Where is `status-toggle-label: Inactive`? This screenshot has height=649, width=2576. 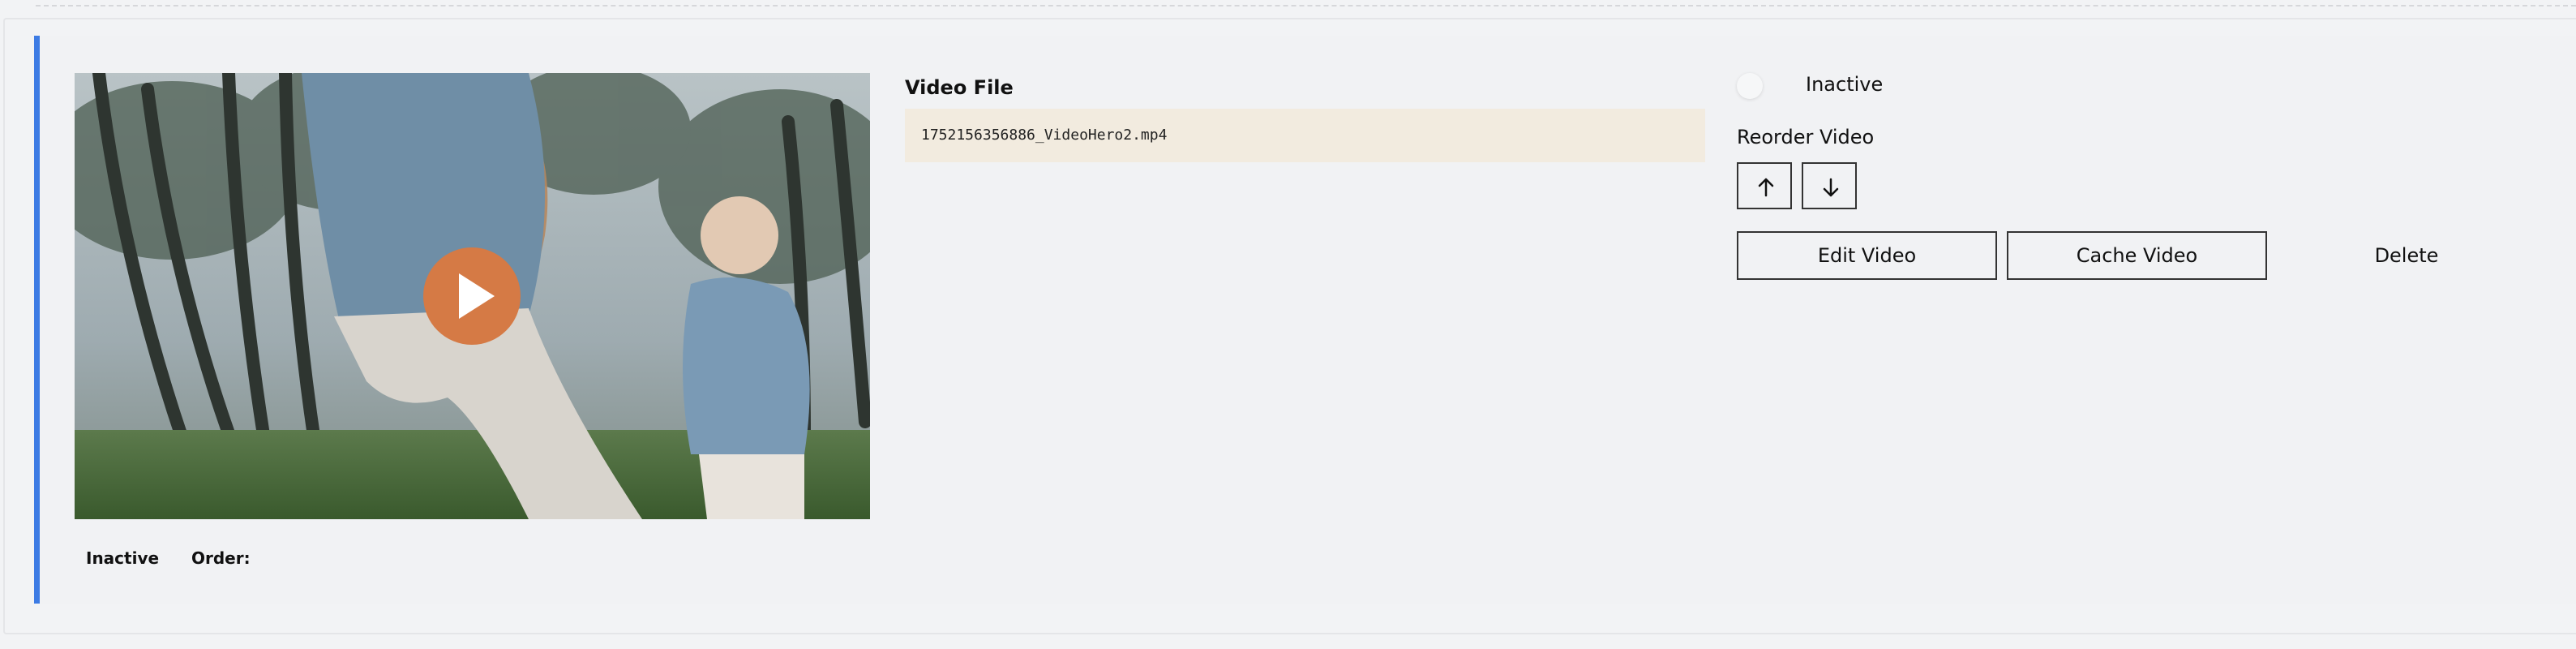
status-toggle-label: Inactive is located at coordinates (1845, 84).